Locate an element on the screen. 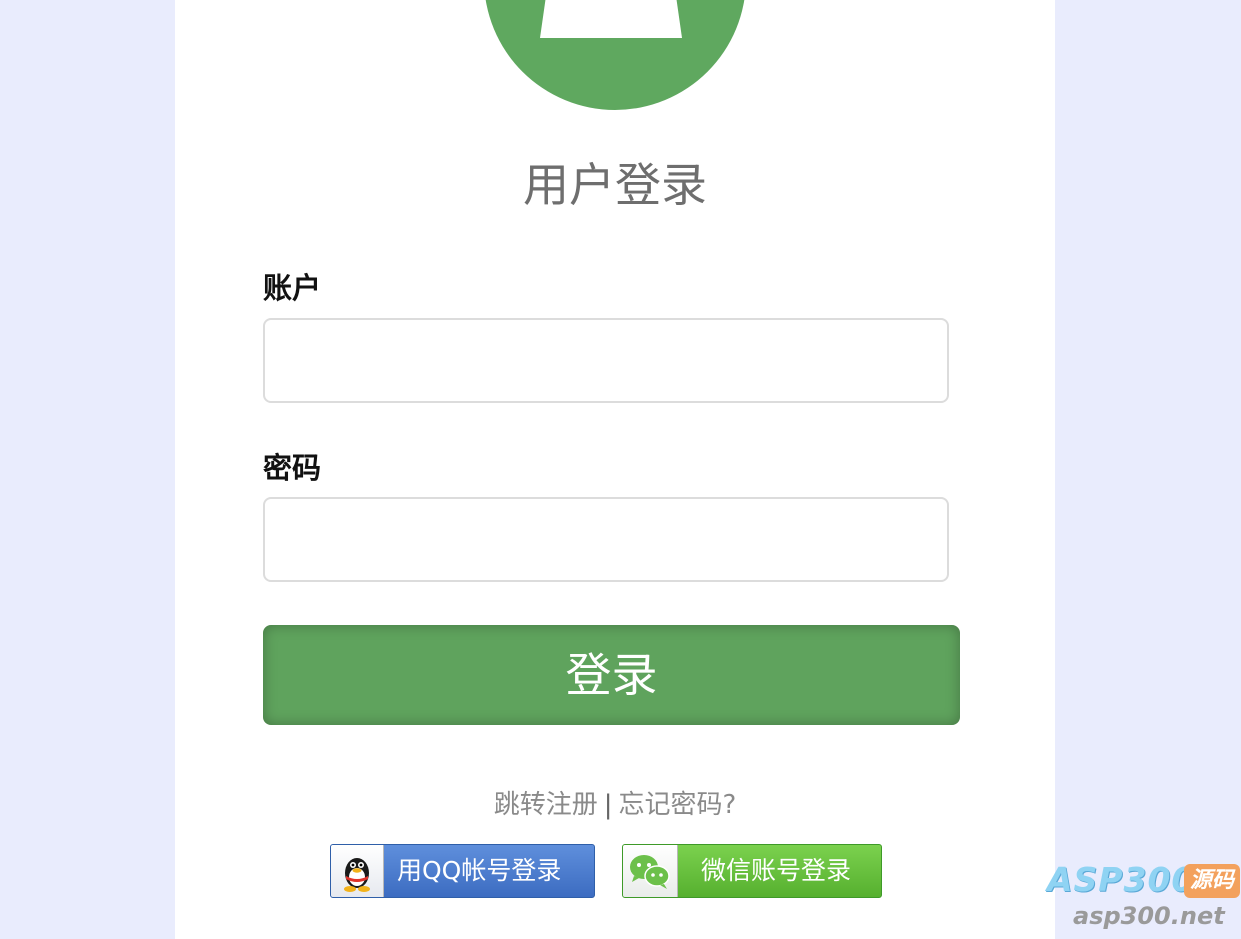 This screenshot has width=1241, height=939. qq-penguin-icon is located at coordinates (357, 871).